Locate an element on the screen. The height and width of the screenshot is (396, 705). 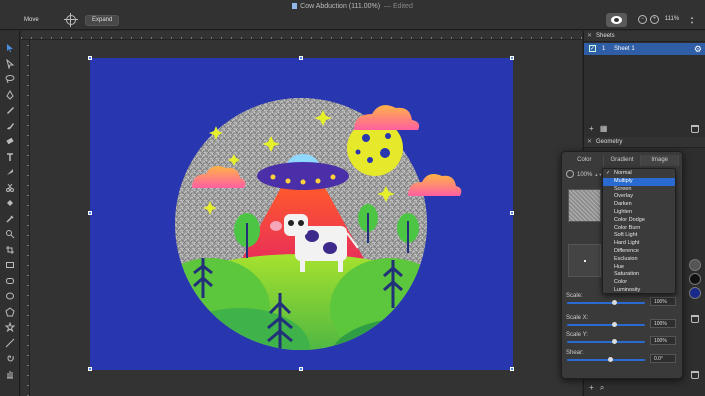
zoom-value: 111% is located at coordinates (672, 19).